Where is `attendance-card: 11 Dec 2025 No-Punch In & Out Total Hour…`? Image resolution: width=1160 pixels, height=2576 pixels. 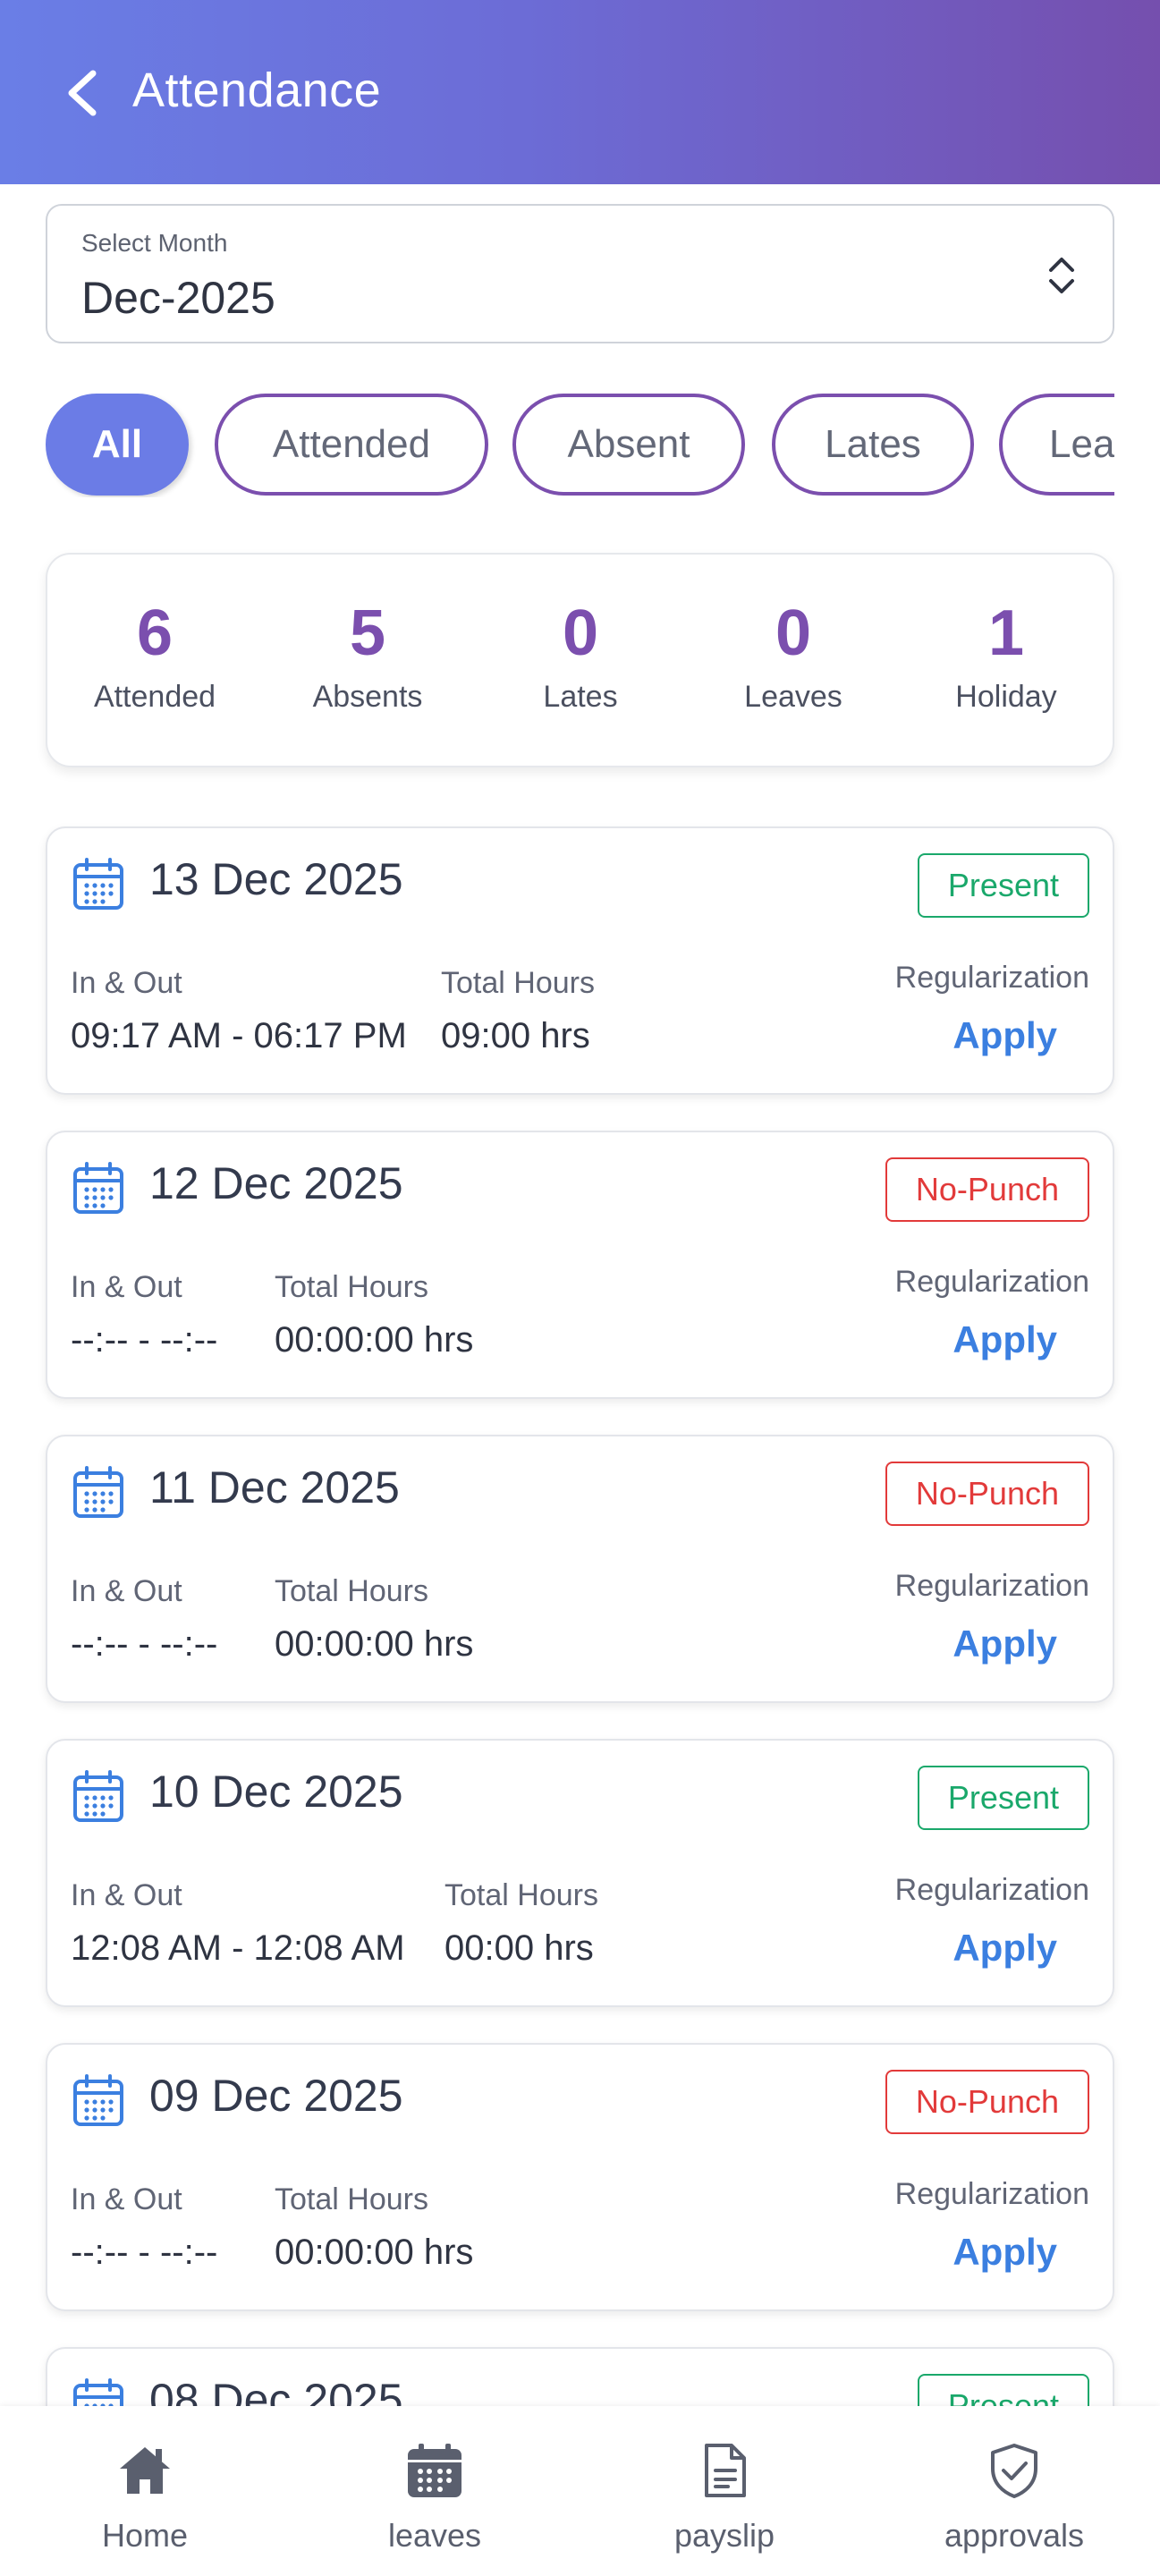
attendance-card: 11 Dec 2025 No-Punch In & Out Total Hour… is located at coordinates (580, 1569).